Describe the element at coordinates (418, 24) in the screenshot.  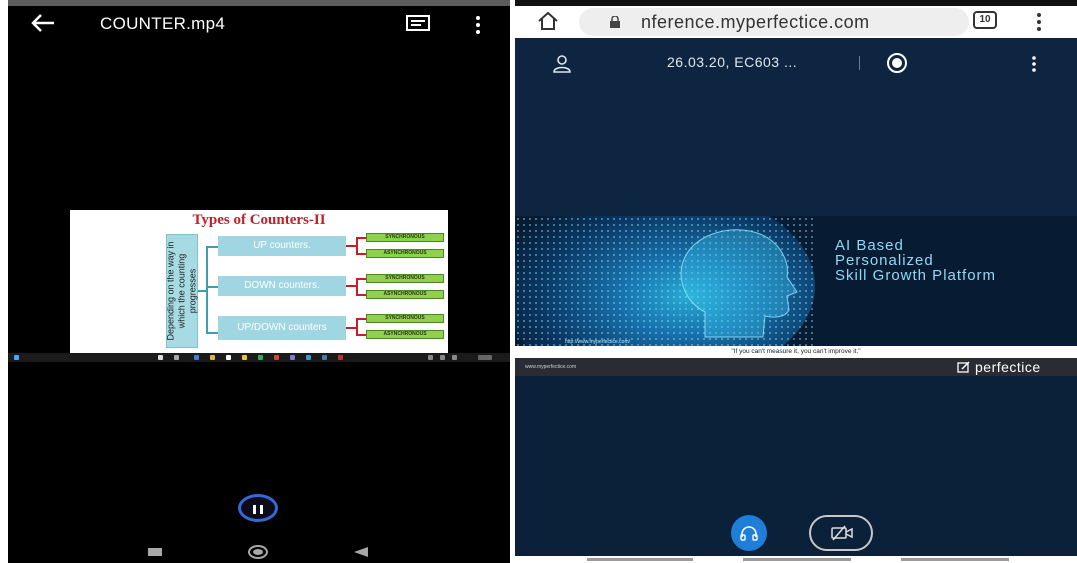
I see `captions-icon` at that location.